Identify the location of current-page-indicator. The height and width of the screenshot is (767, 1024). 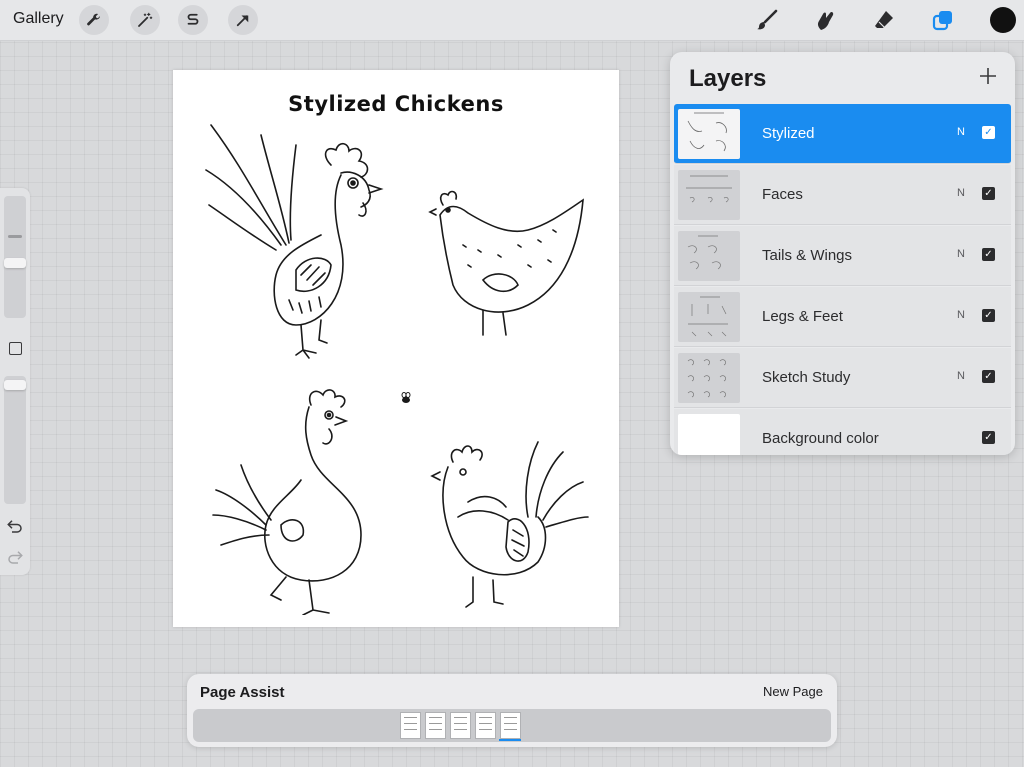
(510, 740).